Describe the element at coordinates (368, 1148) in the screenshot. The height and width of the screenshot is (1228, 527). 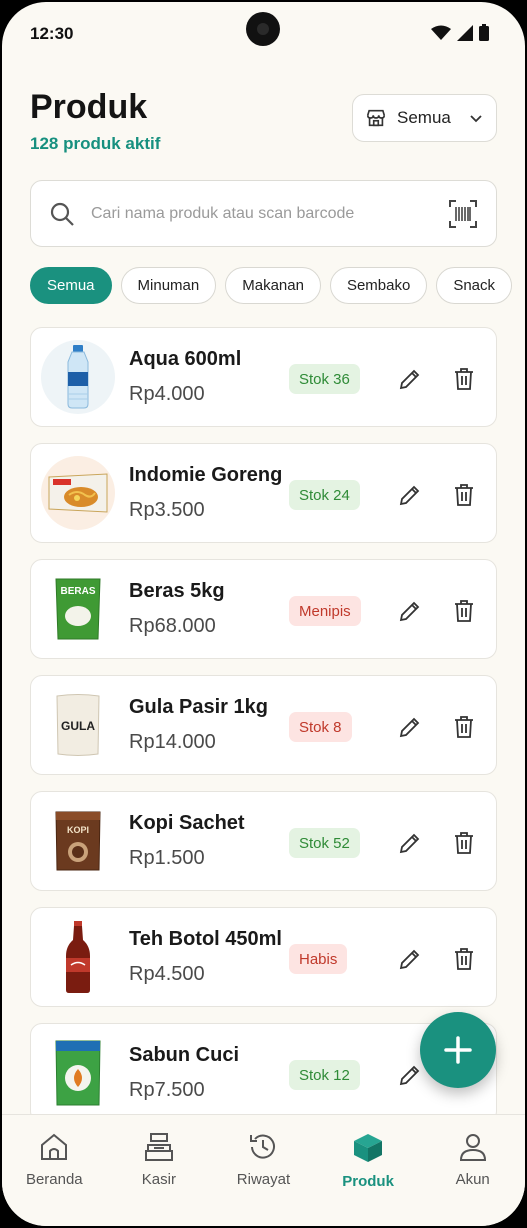
I see `box-icon` at that location.